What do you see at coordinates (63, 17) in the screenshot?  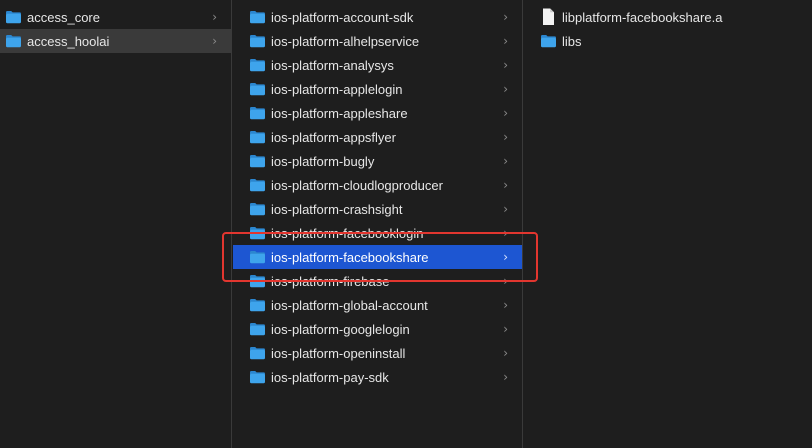 I see `item-label: access_core` at bounding box center [63, 17].